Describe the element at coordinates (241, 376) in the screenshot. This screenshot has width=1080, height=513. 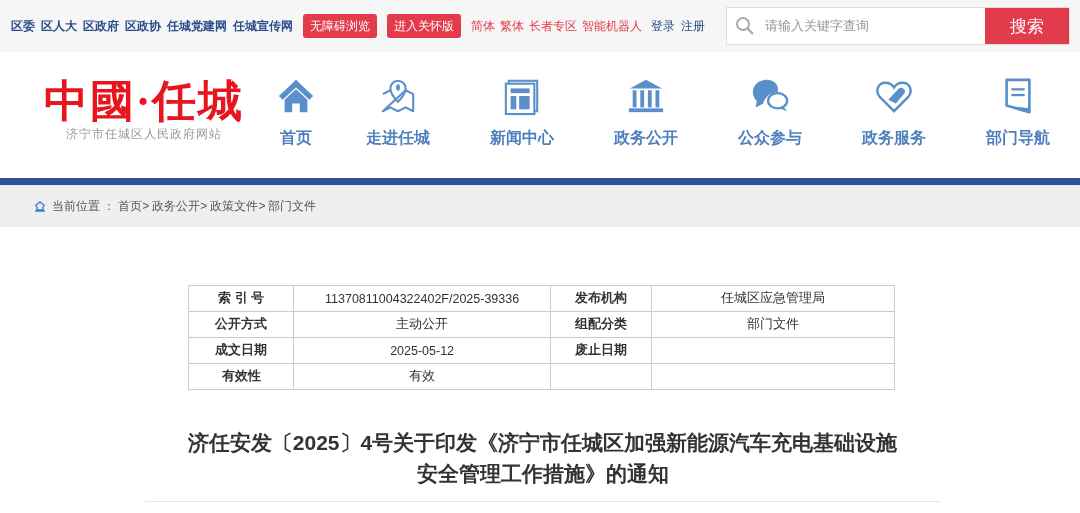
I see `field-label: 有效性` at that location.